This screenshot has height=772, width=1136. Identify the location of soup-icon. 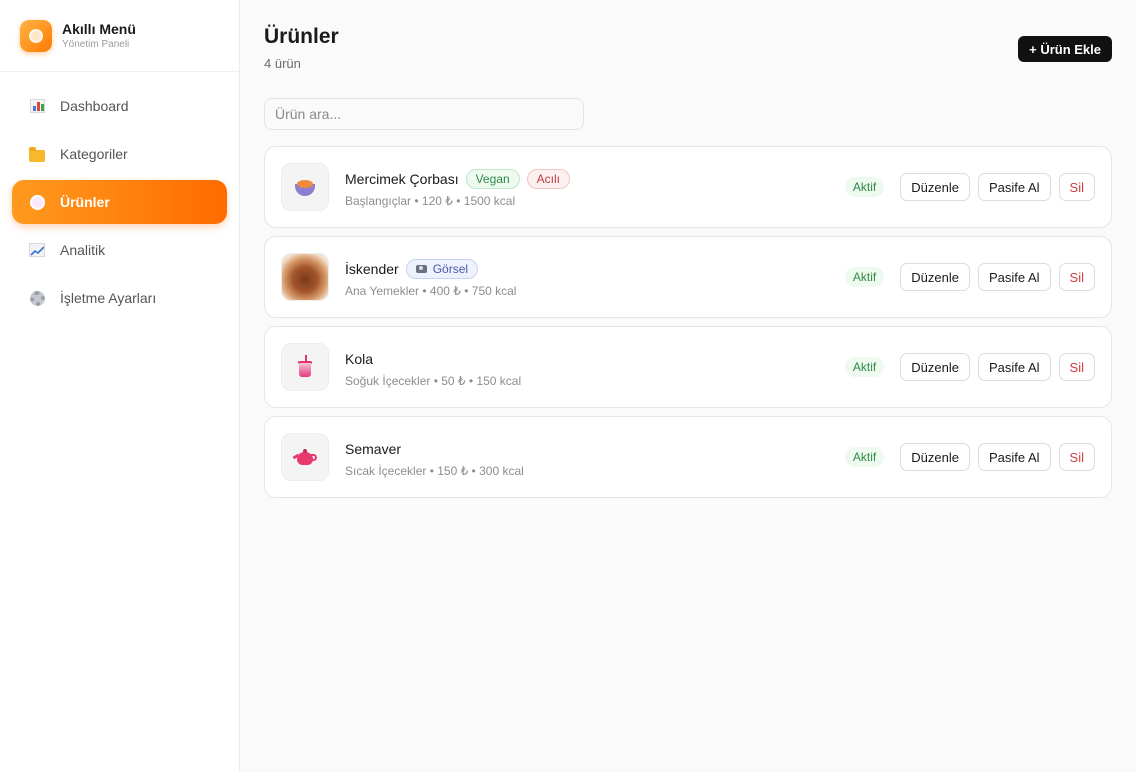
(305, 187).